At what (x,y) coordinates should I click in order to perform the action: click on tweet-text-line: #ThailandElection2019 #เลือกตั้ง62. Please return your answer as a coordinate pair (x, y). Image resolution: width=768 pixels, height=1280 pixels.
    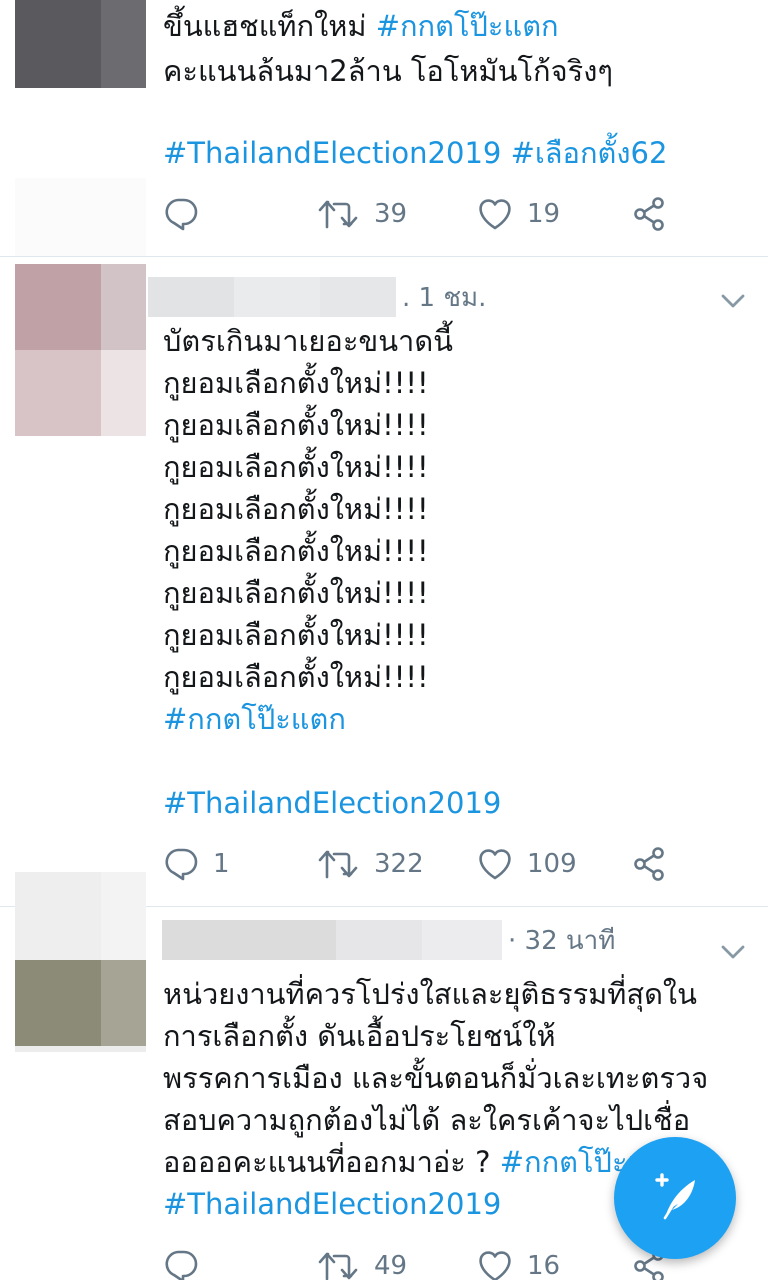
    Looking at the image, I should click on (415, 153).